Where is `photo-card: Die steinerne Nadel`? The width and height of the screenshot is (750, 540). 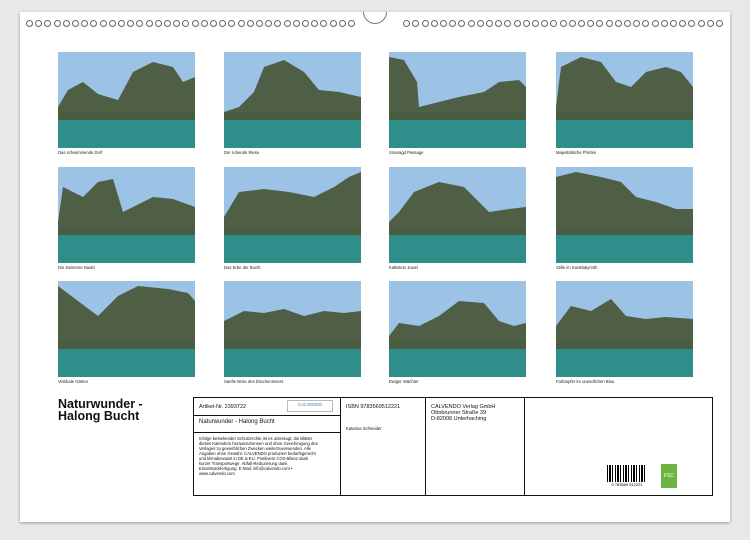
photo-card: Die steinerne Nadel is located at coordinates (126, 218).